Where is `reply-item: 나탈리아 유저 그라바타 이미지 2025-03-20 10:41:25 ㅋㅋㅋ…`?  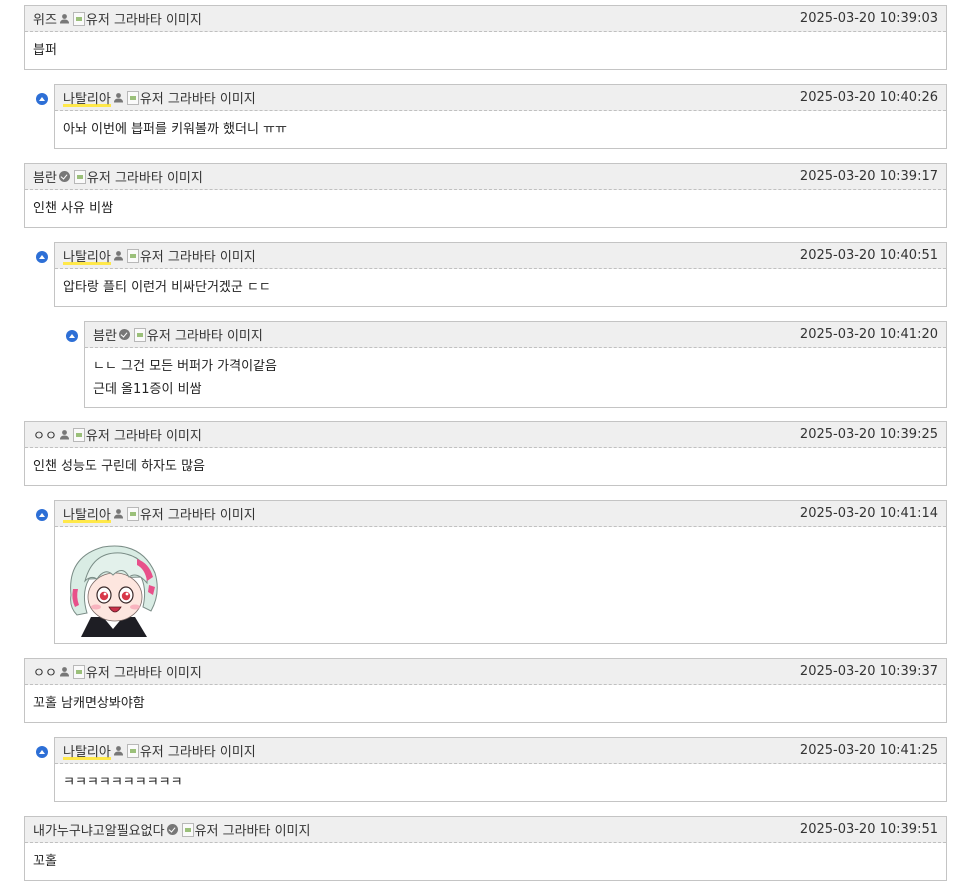 reply-item: 나탈리아 유저 그라바타 이미지 2025-03-20 10:41:25 ㅋㅋㅋ… is located at coordinates (500, 769).